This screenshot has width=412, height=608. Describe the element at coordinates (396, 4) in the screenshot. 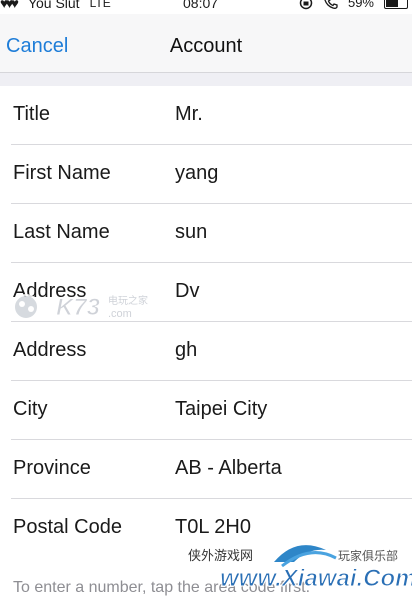

I see `battery-icon` at that location.